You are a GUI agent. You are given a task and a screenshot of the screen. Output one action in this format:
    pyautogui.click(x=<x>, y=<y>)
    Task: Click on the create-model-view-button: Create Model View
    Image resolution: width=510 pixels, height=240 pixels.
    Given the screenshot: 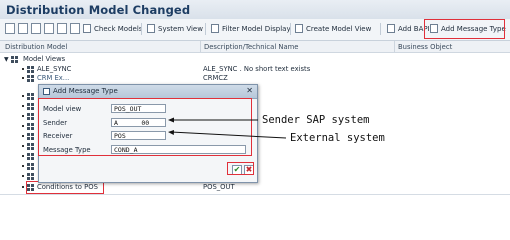 What is the action you would take?
    pyautogui.click(x=332, y=29)
    